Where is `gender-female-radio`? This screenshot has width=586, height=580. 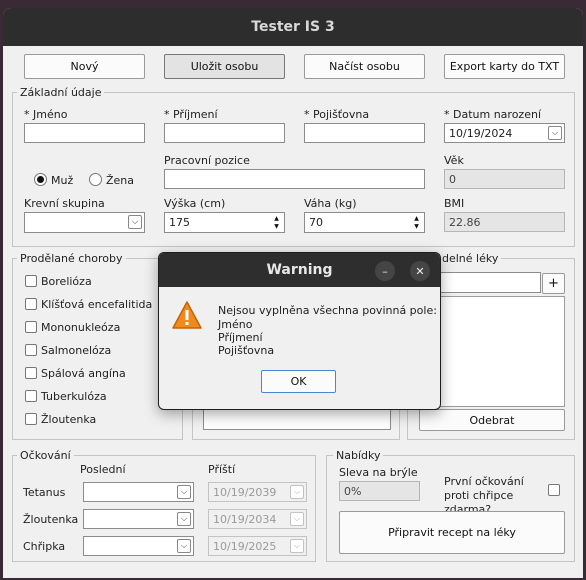 gender-female-radio is located at coordinates (95, 179).